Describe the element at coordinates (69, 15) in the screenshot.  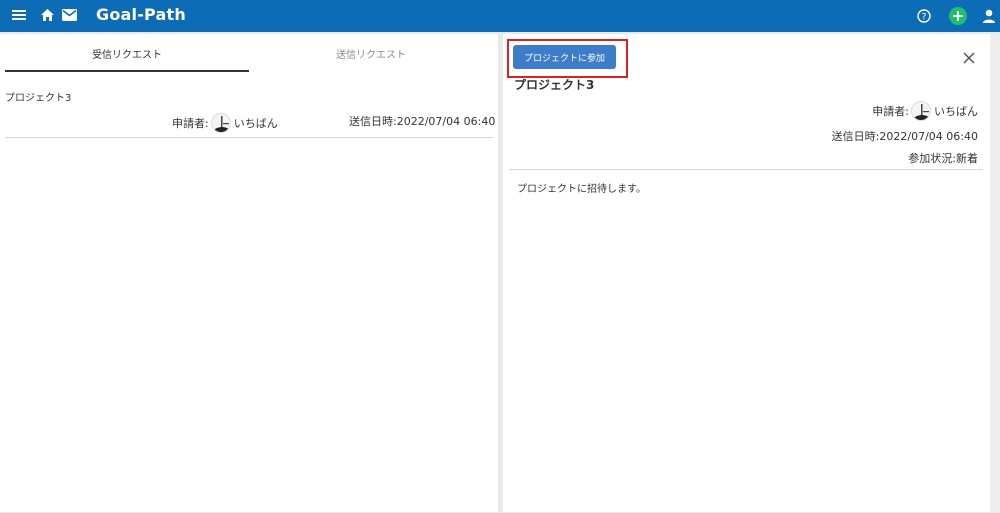
I see `mail-icon` at that location.